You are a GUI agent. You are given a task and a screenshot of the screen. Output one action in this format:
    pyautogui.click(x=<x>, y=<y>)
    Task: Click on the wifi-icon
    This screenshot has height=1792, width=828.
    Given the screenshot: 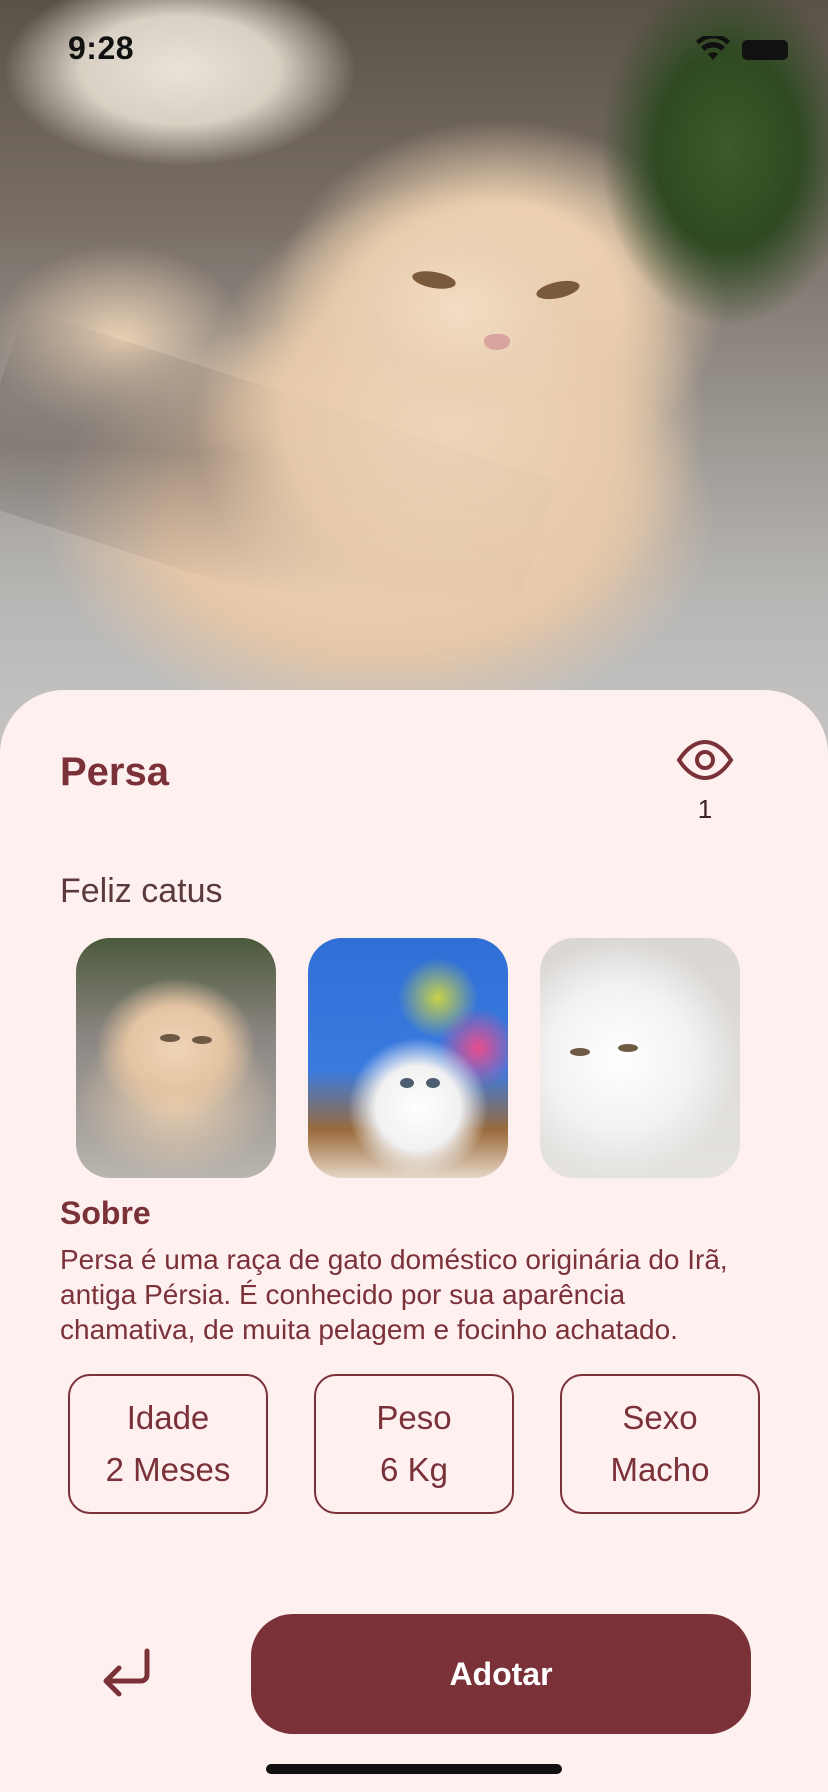 What is the action you would take?
    pyautogui.click(x=713, y=48)
    